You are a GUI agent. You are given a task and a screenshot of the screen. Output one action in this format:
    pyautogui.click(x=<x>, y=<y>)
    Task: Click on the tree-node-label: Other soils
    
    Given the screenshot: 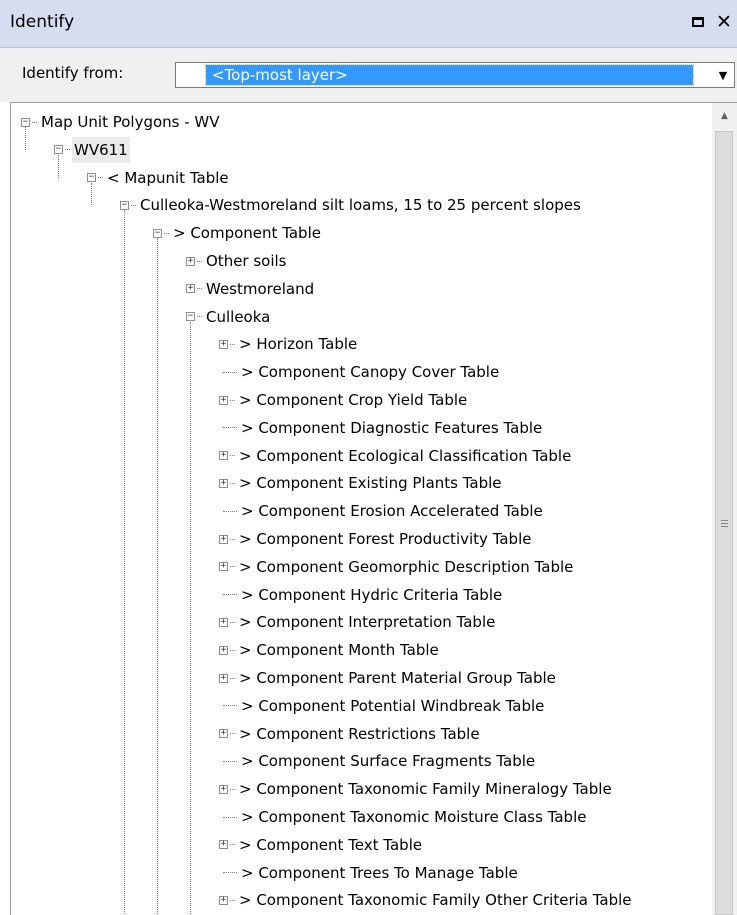 What is the action you would take?
    pyautogui.click(x=246, y=261)
    